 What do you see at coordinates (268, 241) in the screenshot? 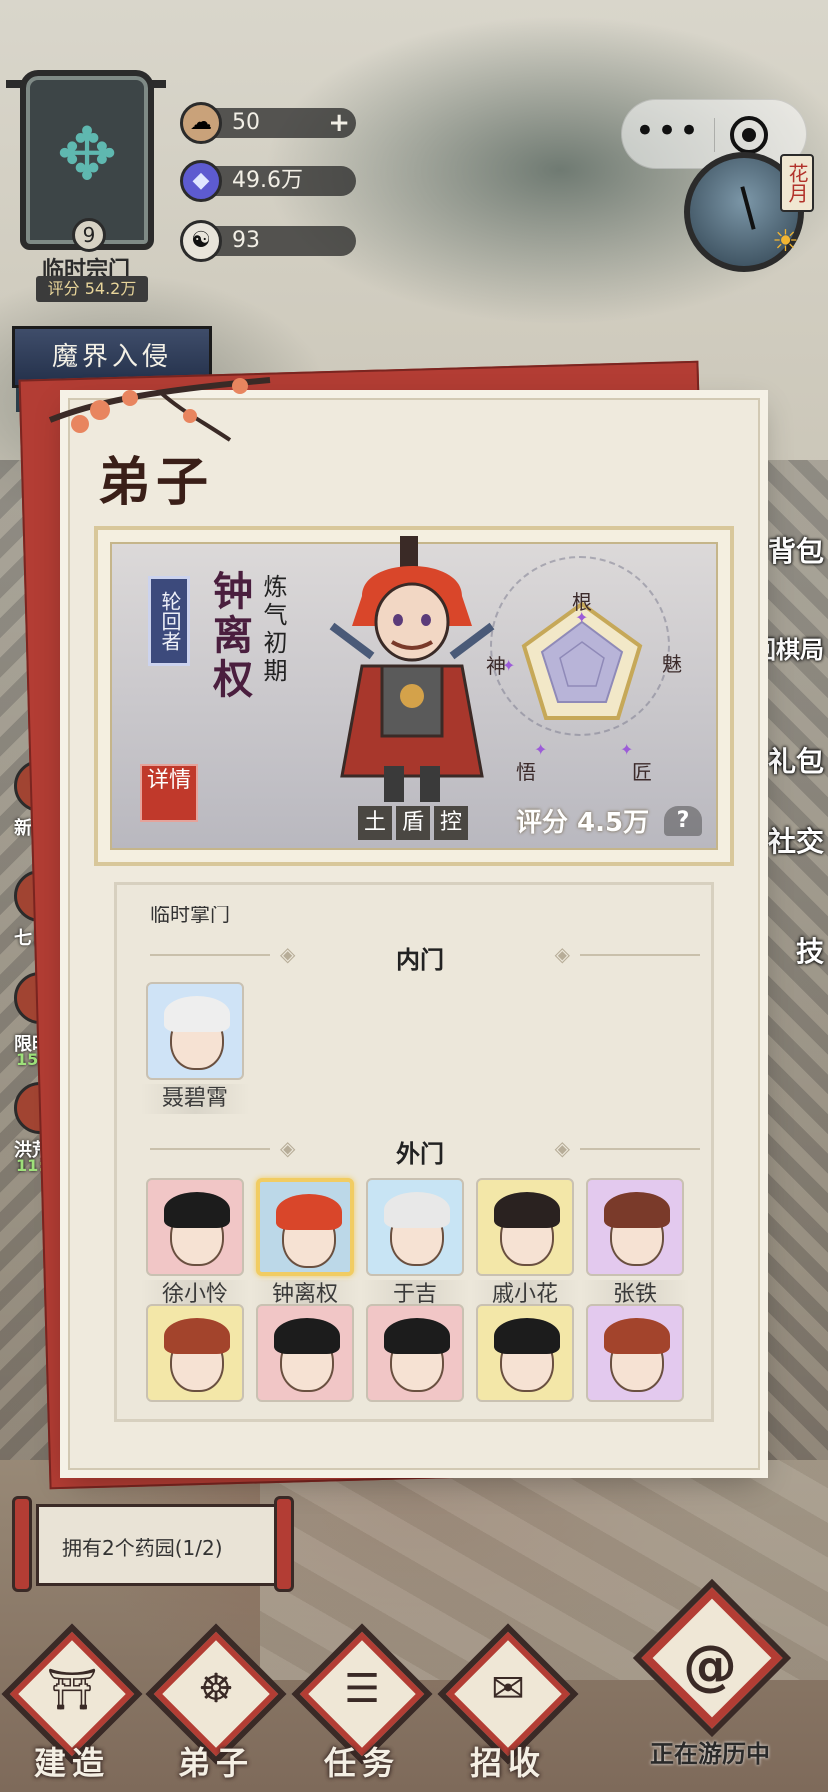
I see `resource-bar-yin-yang: ☯ 93` at bounding box center [268, 241].